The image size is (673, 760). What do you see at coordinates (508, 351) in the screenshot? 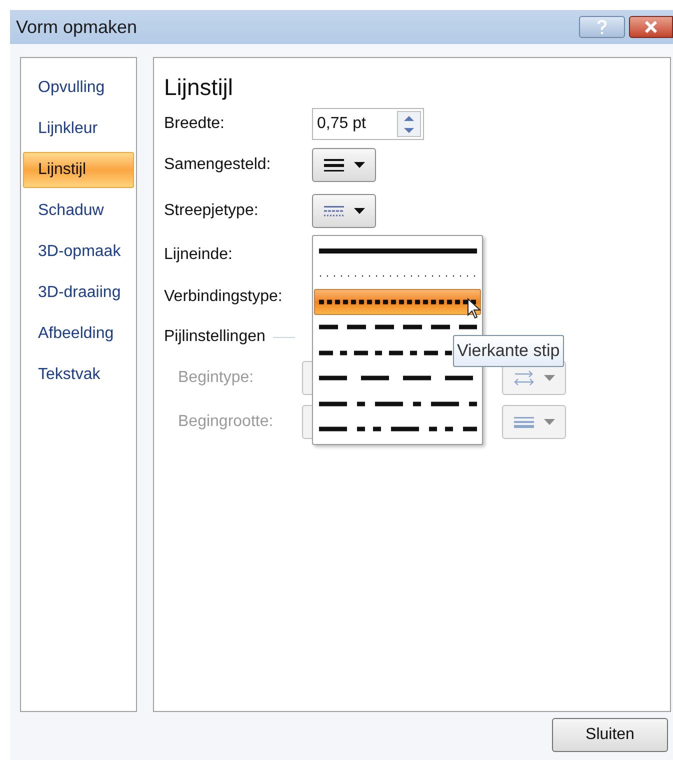
I see `tooltip: Vierkante stip` at bounding box center [508, 351].